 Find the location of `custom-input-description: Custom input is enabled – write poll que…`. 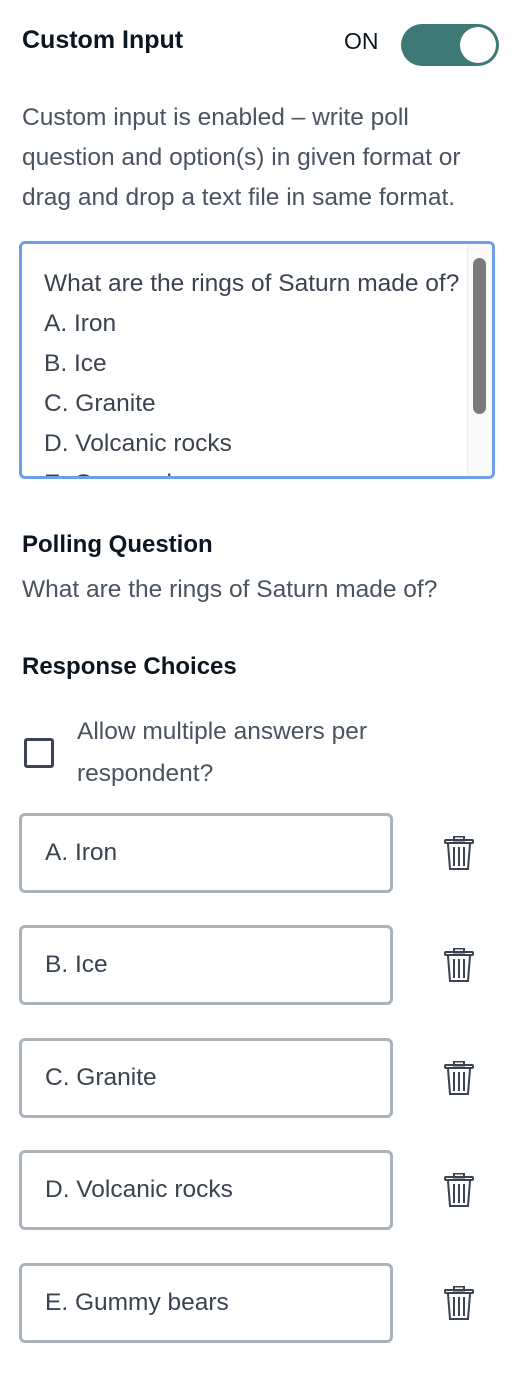

custom-input-description: Custom input is enabled – write poll que… is located at coordinates (241, 157).